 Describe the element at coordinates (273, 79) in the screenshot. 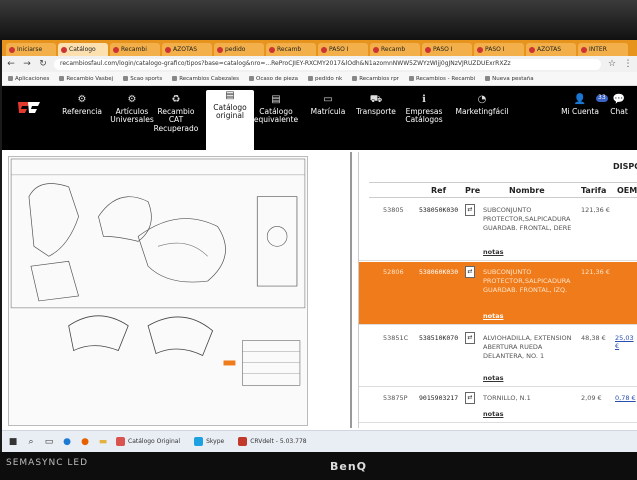

I see `bookmark-item: Ocaso de pieza` at that location.